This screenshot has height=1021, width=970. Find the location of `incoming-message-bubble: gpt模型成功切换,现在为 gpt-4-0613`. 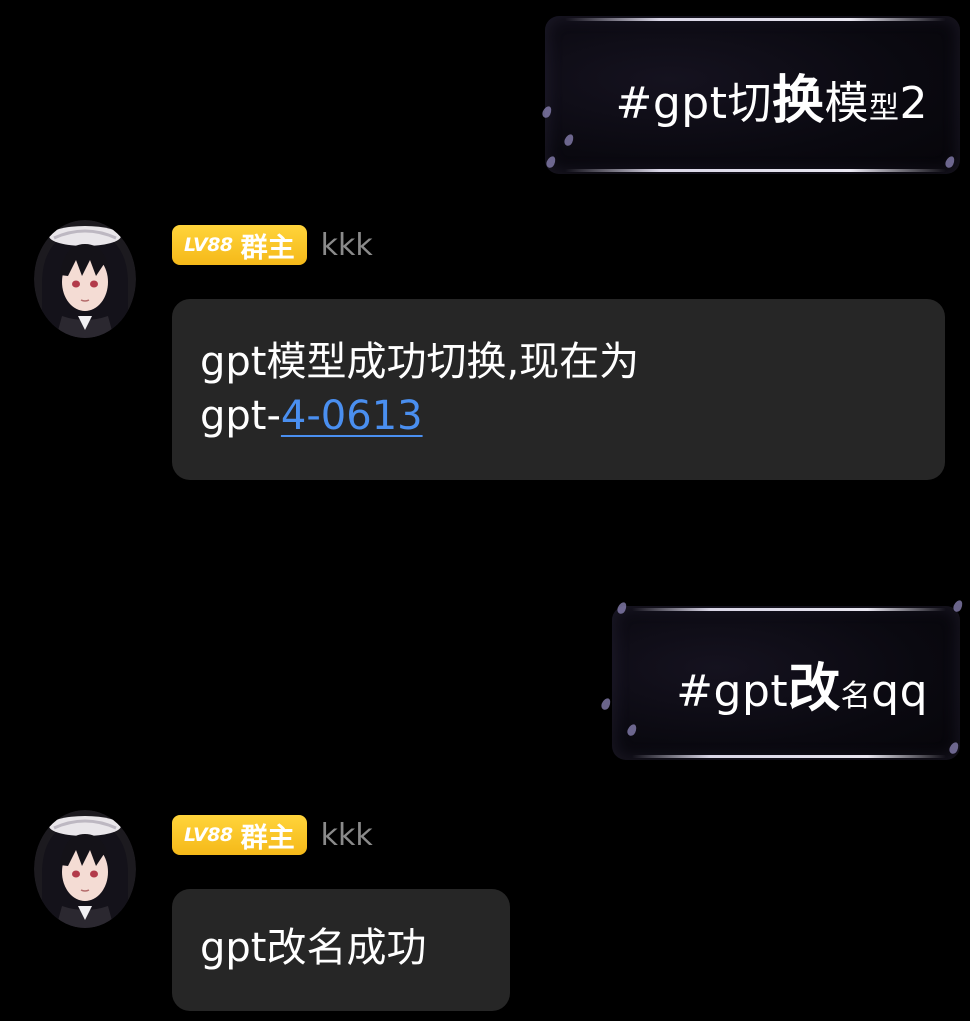

incoming-message-bubble: gpt模型成功切换,现在为 gpt-4-0613 is located at coordinates (558, 389).